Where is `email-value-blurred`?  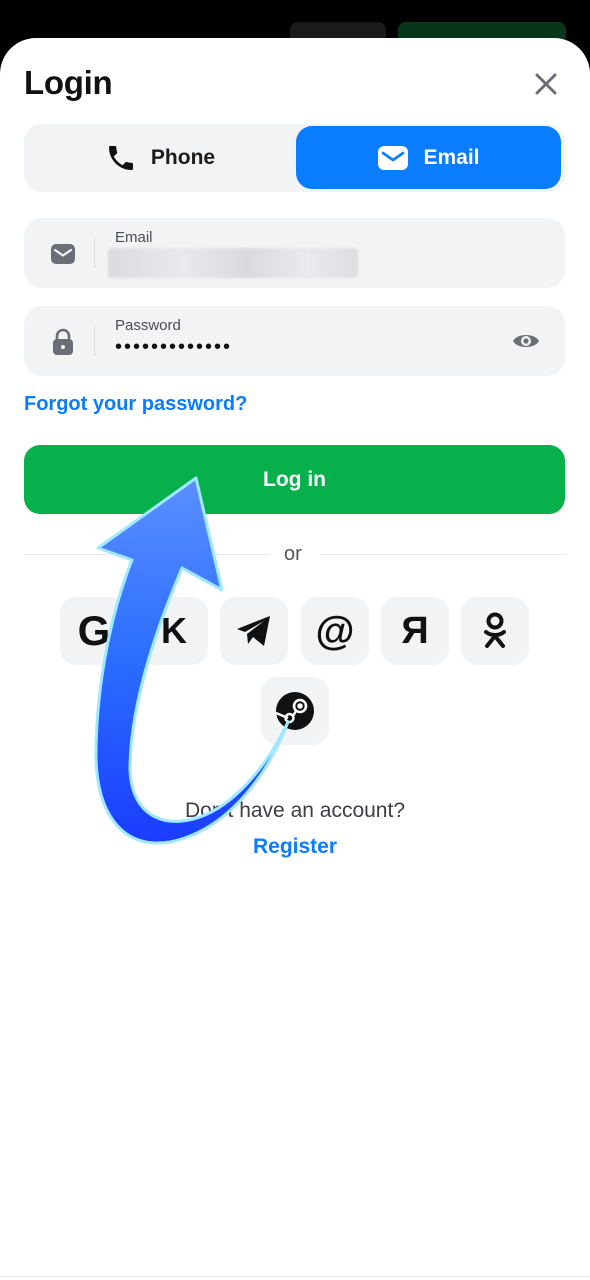
email-value-blurred is located at coordinates (233, 263).